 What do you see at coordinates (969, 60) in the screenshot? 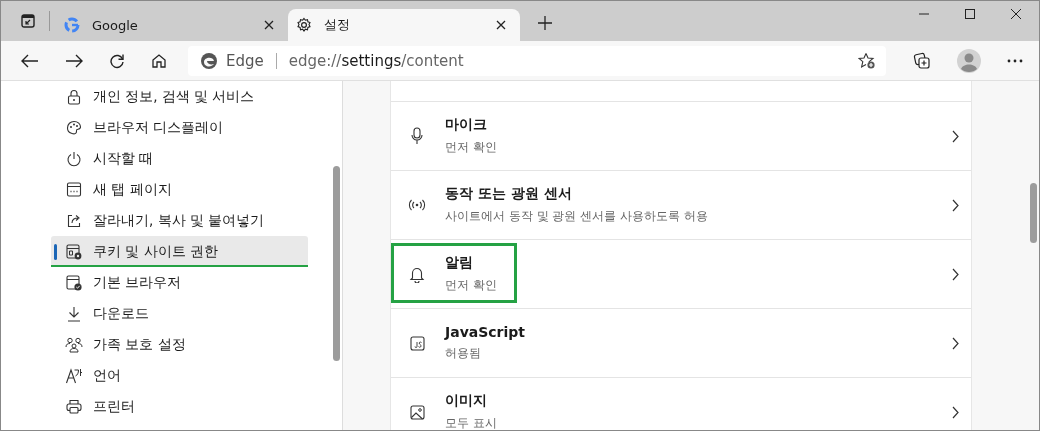
I see `profile-avatar-icon` at bounding box center [969, 60].